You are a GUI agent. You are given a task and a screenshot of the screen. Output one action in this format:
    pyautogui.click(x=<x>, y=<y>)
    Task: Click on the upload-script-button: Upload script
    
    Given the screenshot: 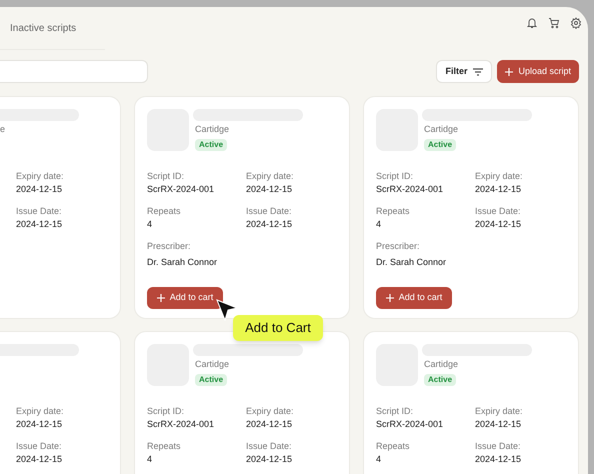 What is the action you would take?
    pyautogui.click(x=538, y=71)
    